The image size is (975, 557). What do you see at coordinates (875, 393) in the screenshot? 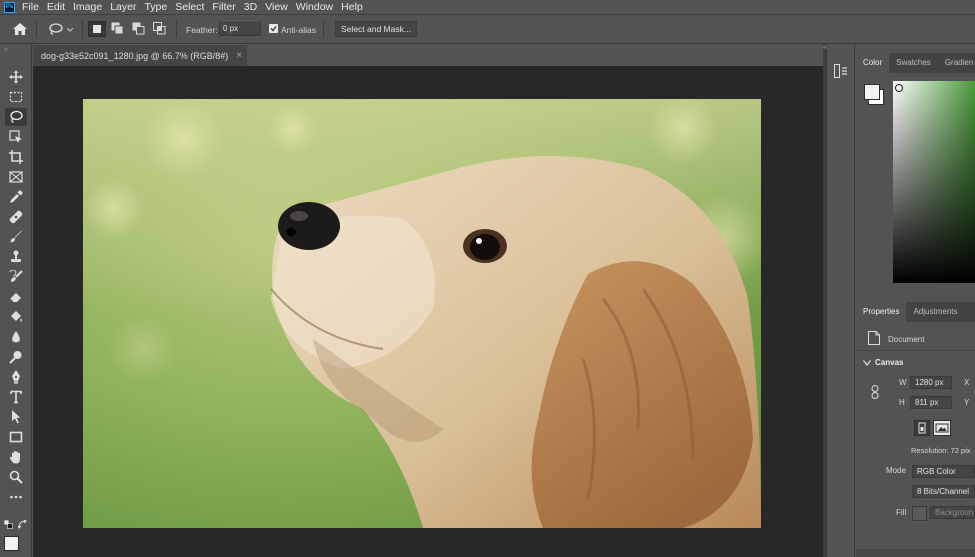
I see `link-icon` at bounding box center [875, 393].